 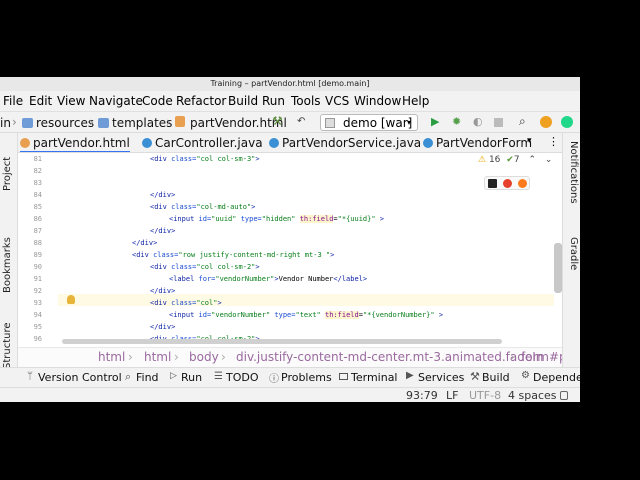 What do you see at coordinates (441, 377) in the screenshot?
I see `tool-services: Services` at bounding box center [441, 377].